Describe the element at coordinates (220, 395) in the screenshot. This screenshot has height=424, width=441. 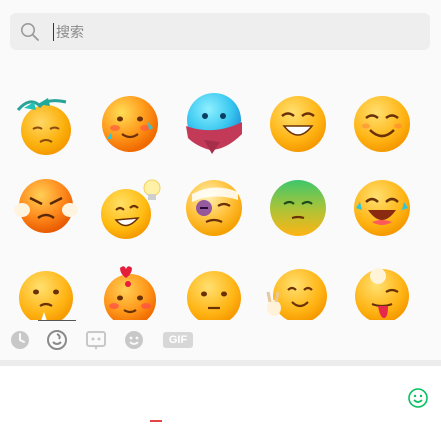
I see `message-input-area` at that location.